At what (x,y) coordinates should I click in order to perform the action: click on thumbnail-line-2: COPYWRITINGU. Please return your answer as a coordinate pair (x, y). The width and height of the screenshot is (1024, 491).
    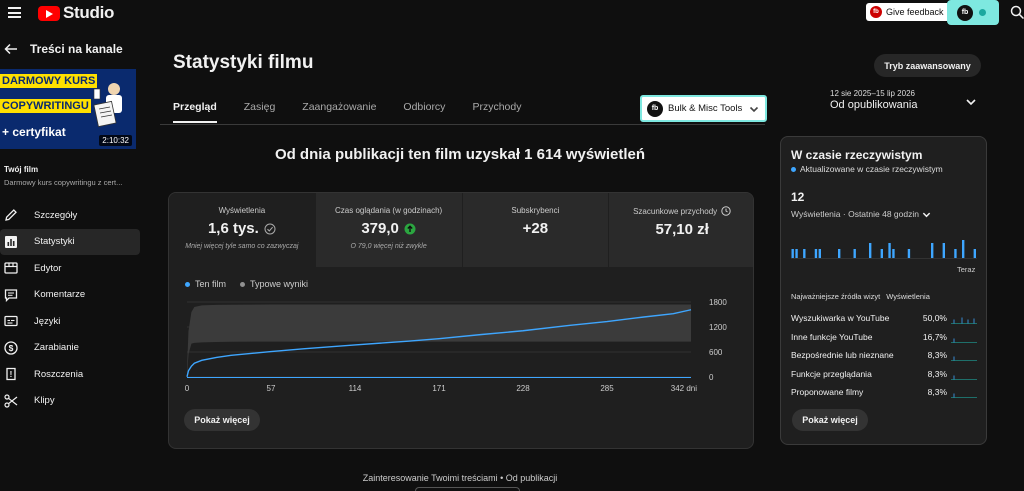
    Looking at the image, I should click on (45, 106).